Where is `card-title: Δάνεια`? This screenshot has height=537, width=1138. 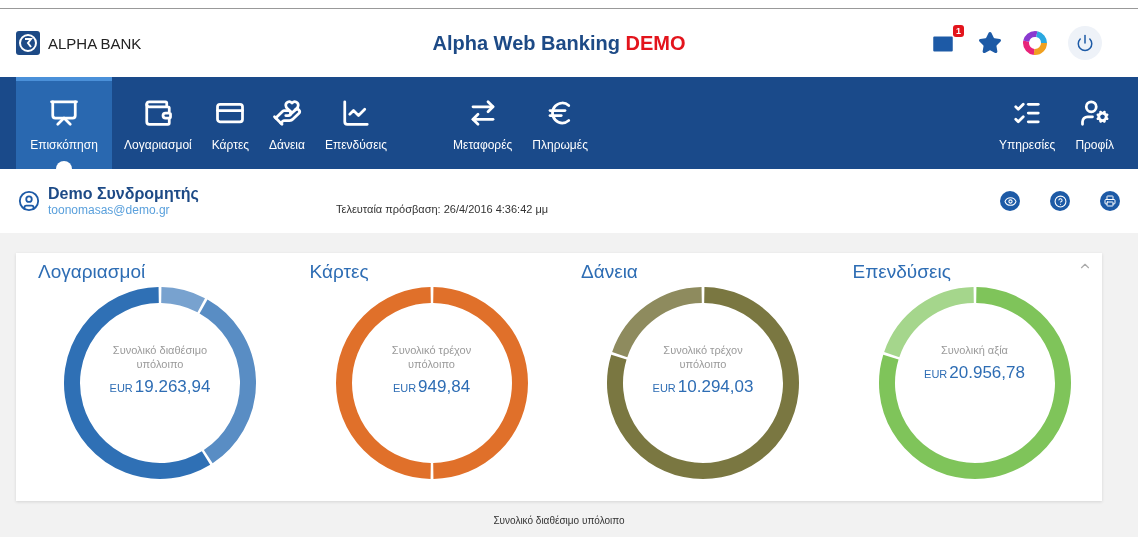
card-title: Δάνεια is located at coordinates (610, 272).